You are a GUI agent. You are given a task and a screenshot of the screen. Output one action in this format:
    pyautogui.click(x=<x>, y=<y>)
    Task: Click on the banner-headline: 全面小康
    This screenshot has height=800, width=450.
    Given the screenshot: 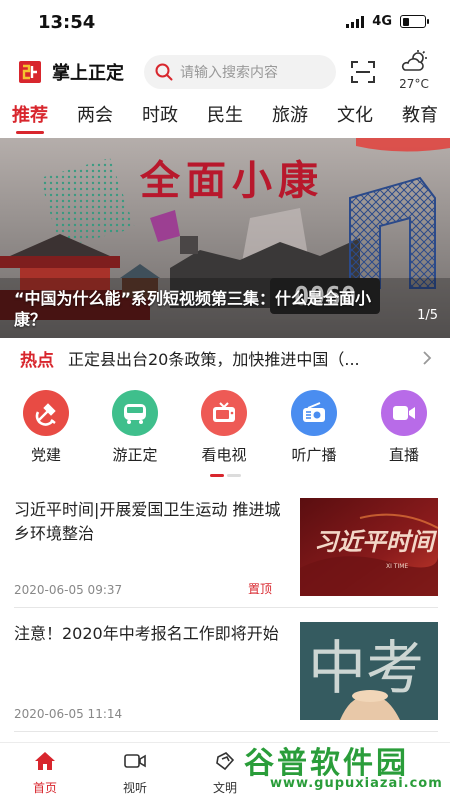 What is the action you would take?
    pyautogui.click(x=232, y=180)
    